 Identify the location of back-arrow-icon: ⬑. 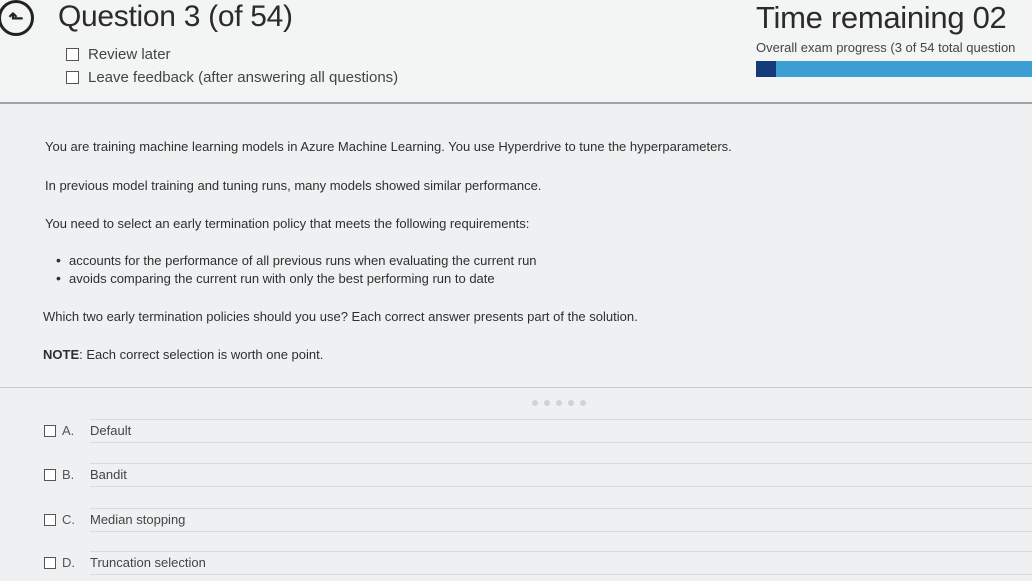
(17, 18).